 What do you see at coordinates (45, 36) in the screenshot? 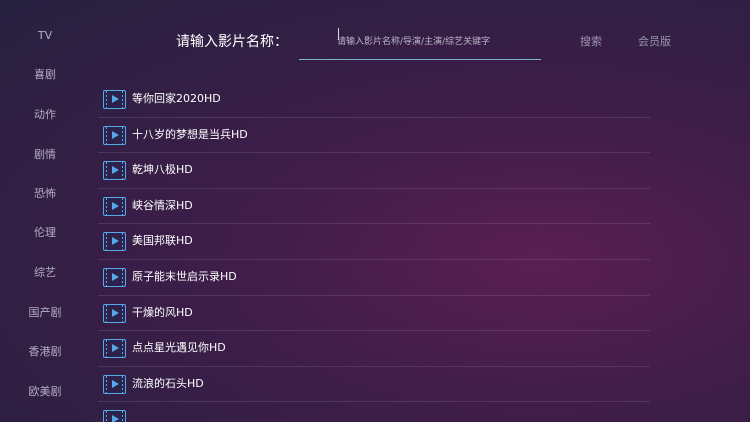
I see `sidebar-item-tv: TV` at bounding box center [45, 36].